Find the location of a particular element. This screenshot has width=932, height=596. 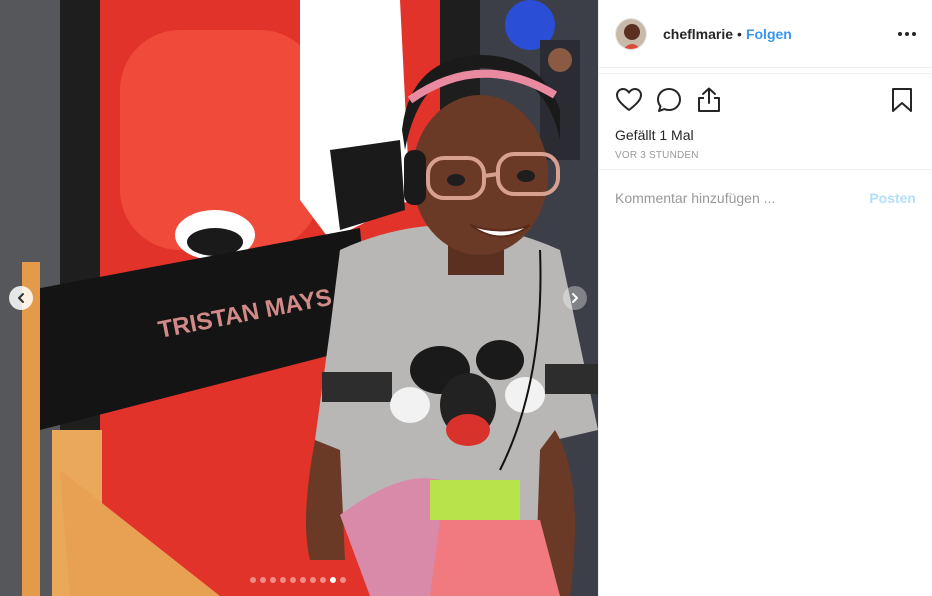

avatar-image is located at coordinates (631, 33).